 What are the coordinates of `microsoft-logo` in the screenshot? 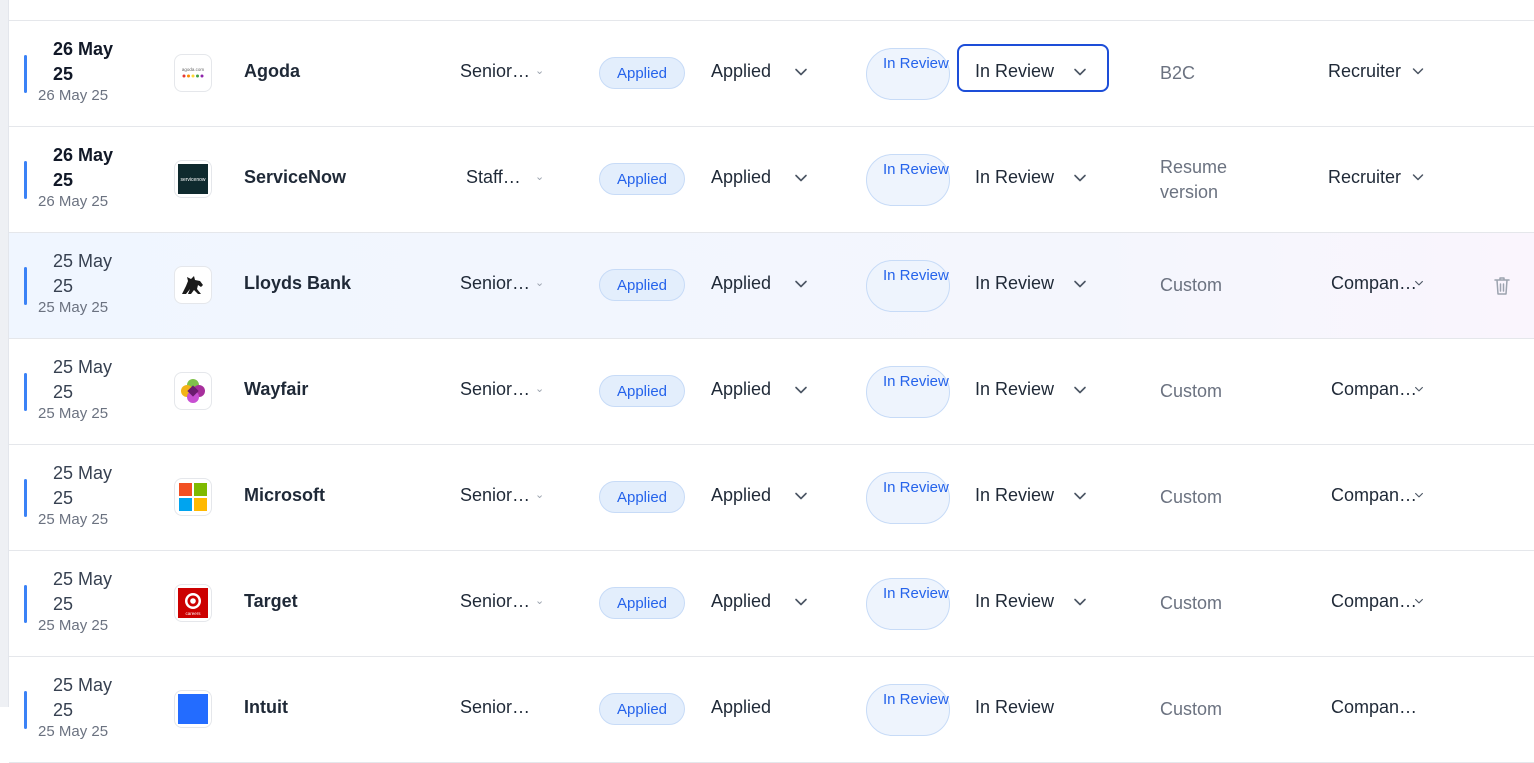 It's located at (193, 497).